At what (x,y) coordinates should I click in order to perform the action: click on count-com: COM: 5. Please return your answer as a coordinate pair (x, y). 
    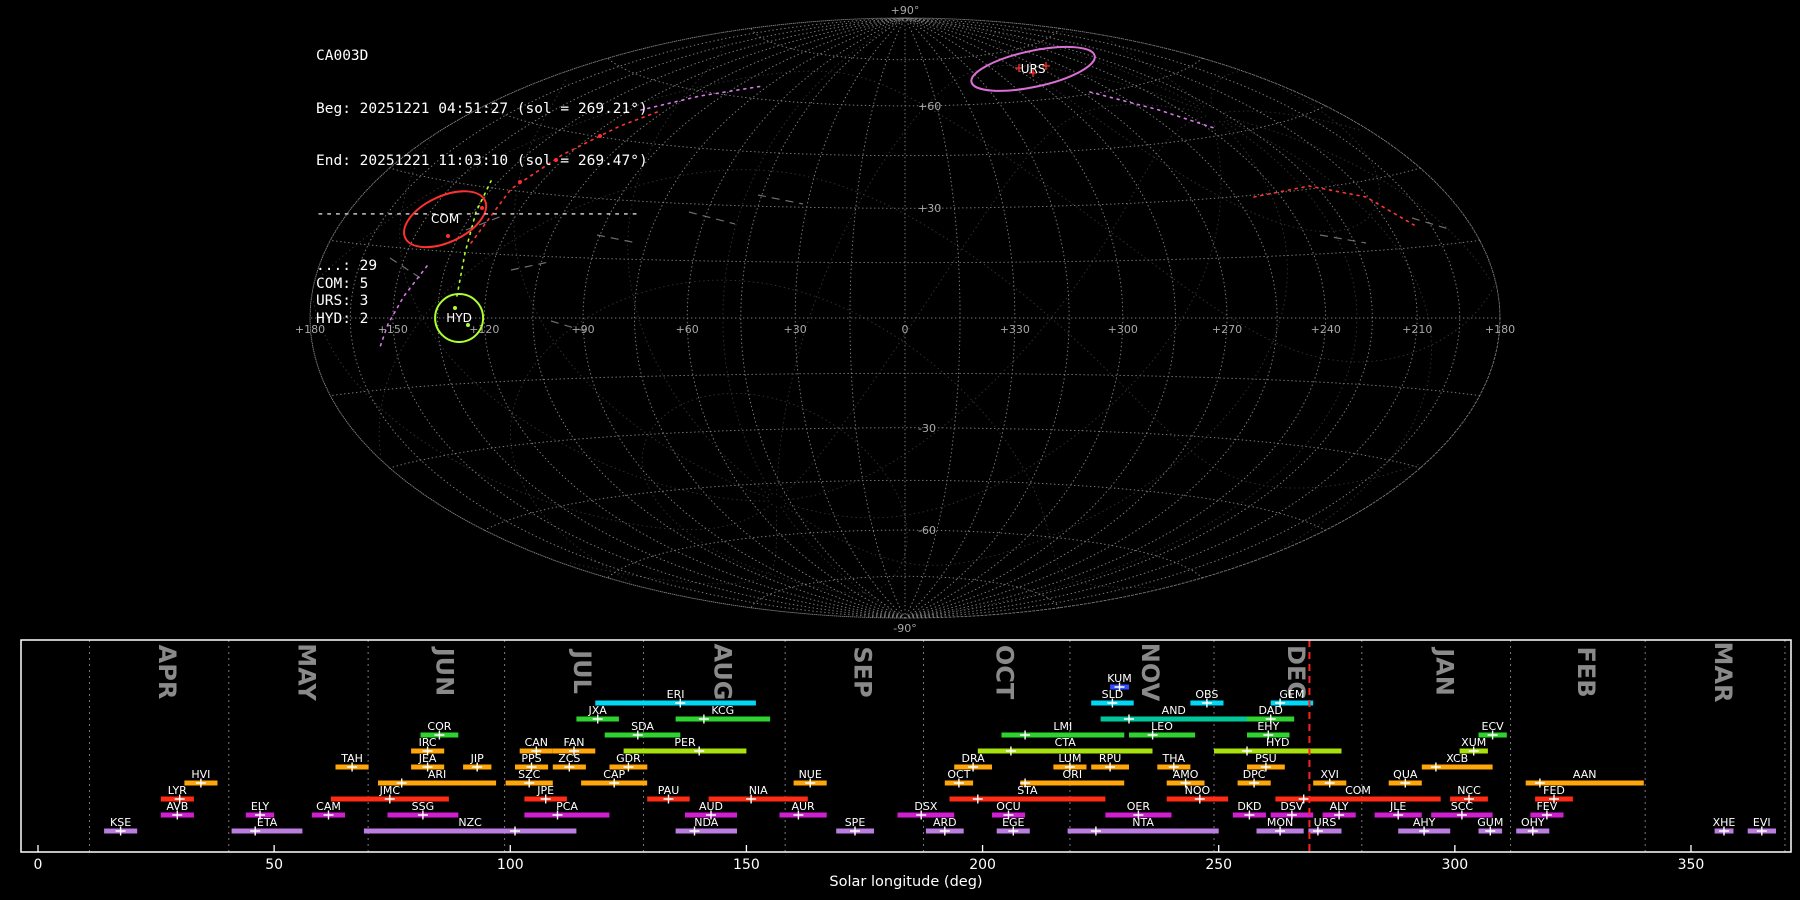
    Looking at the image, I should click on (342, 283).